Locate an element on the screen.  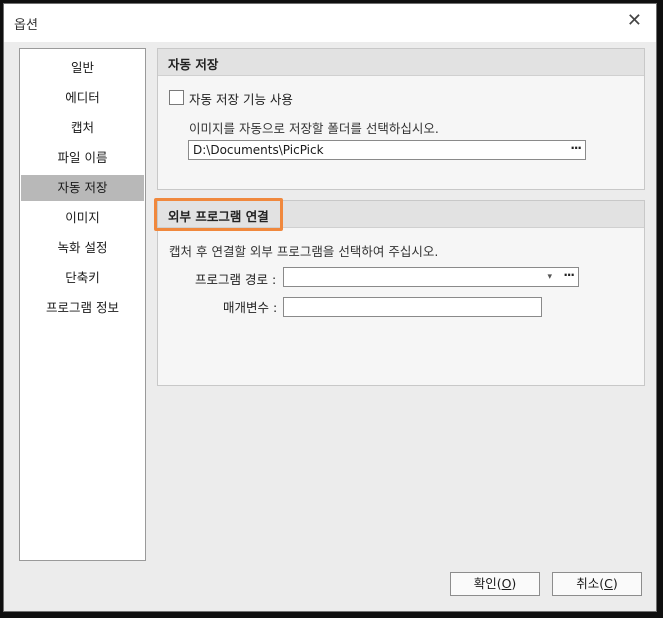
ok-button: 확인(O) is located at coordinates (495, 584).